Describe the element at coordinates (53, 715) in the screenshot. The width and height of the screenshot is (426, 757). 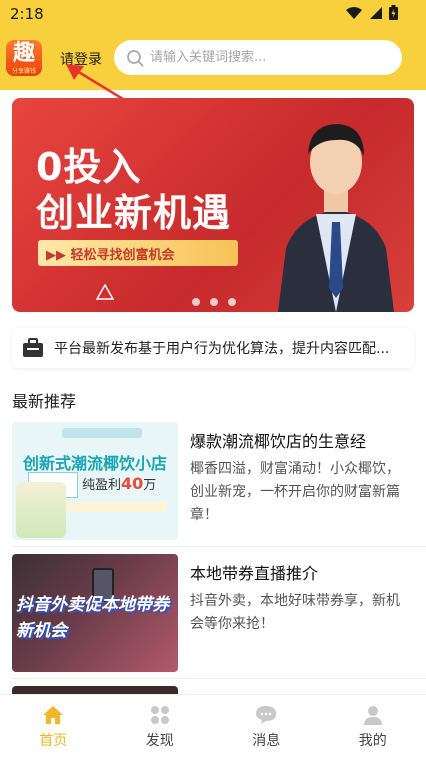
I see `home-icon` at that location.